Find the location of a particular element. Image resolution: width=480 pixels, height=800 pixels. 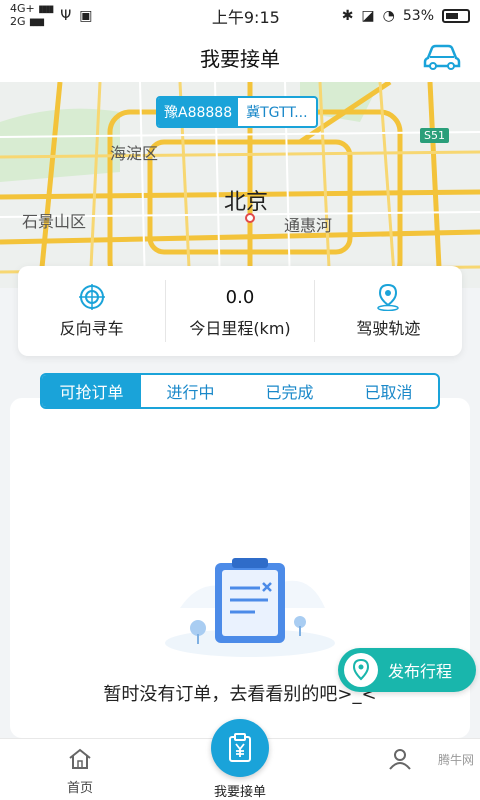

tab-cancelled: 已取消 is located at coordinates (388, 391).